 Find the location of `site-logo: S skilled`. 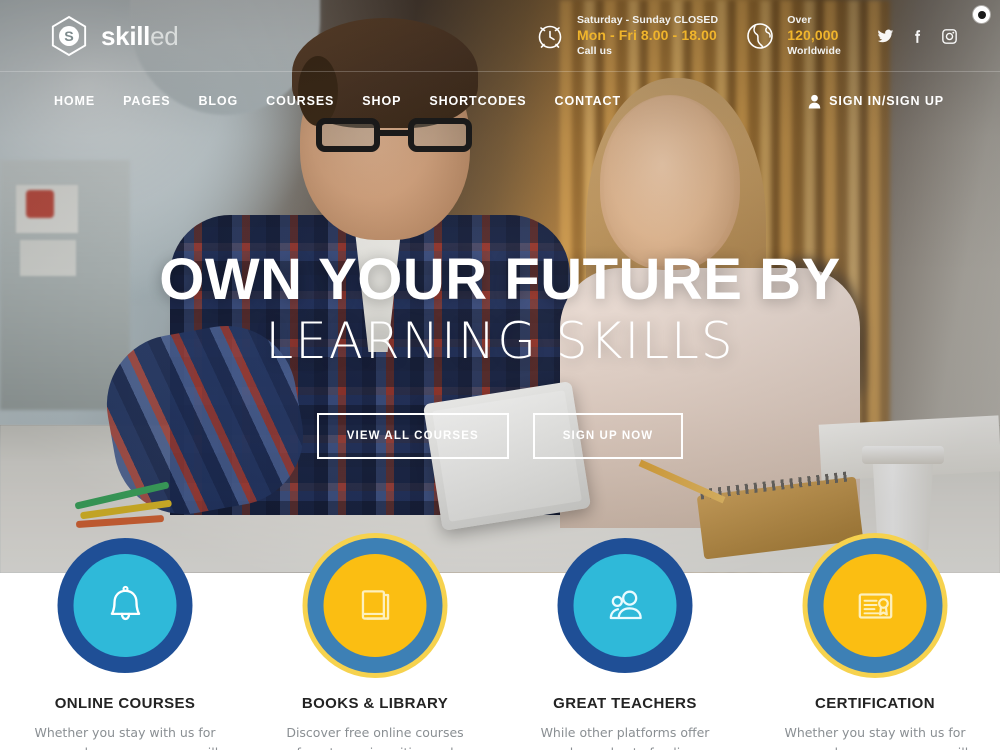

site-logo: S skilled is located at coordinates (114, 36).